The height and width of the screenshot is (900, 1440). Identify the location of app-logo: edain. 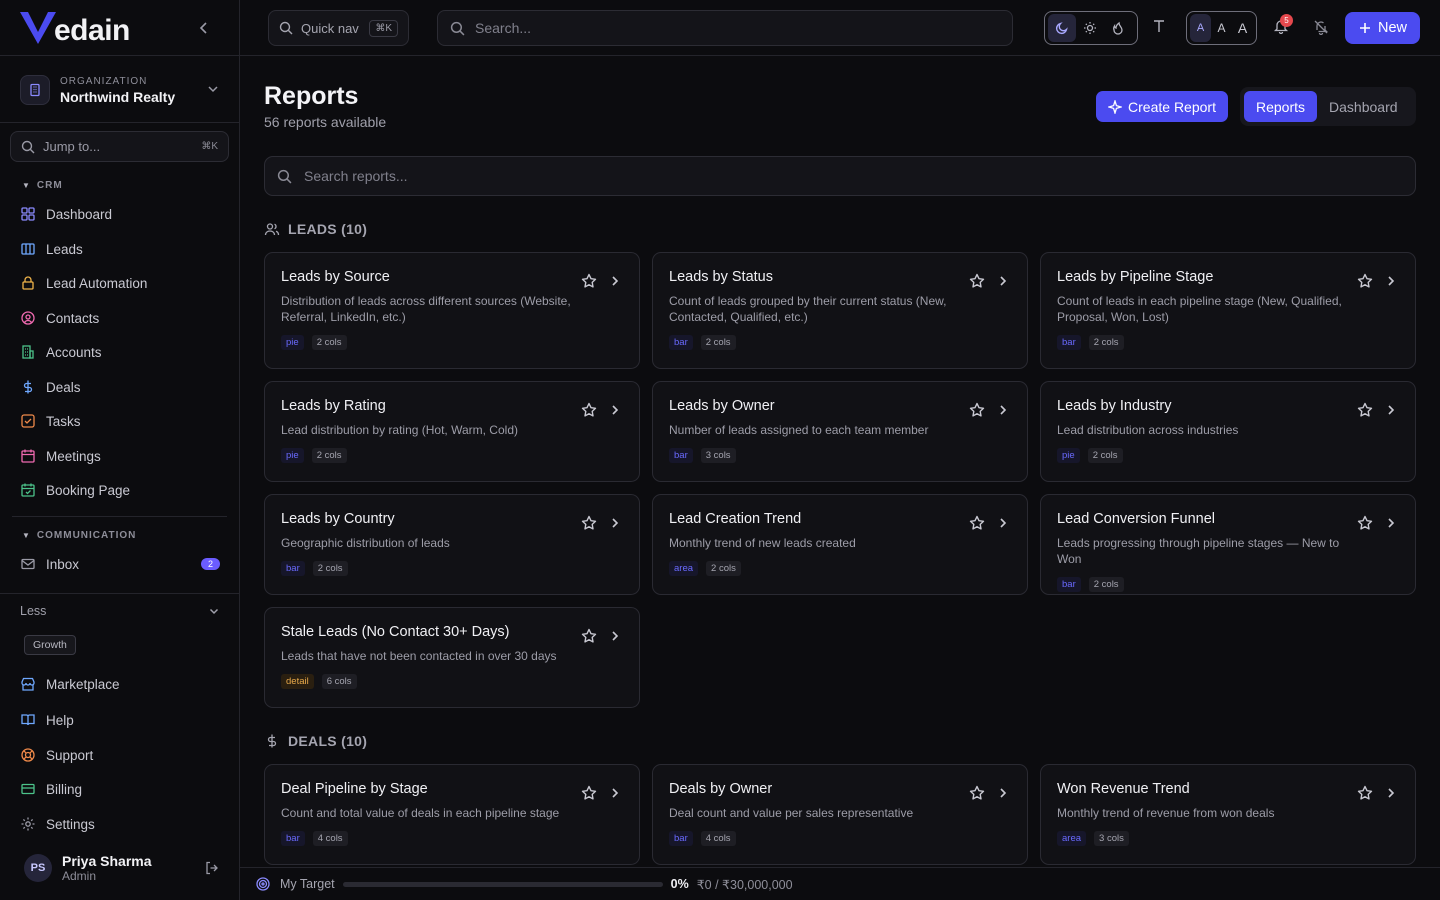
(74, 28).